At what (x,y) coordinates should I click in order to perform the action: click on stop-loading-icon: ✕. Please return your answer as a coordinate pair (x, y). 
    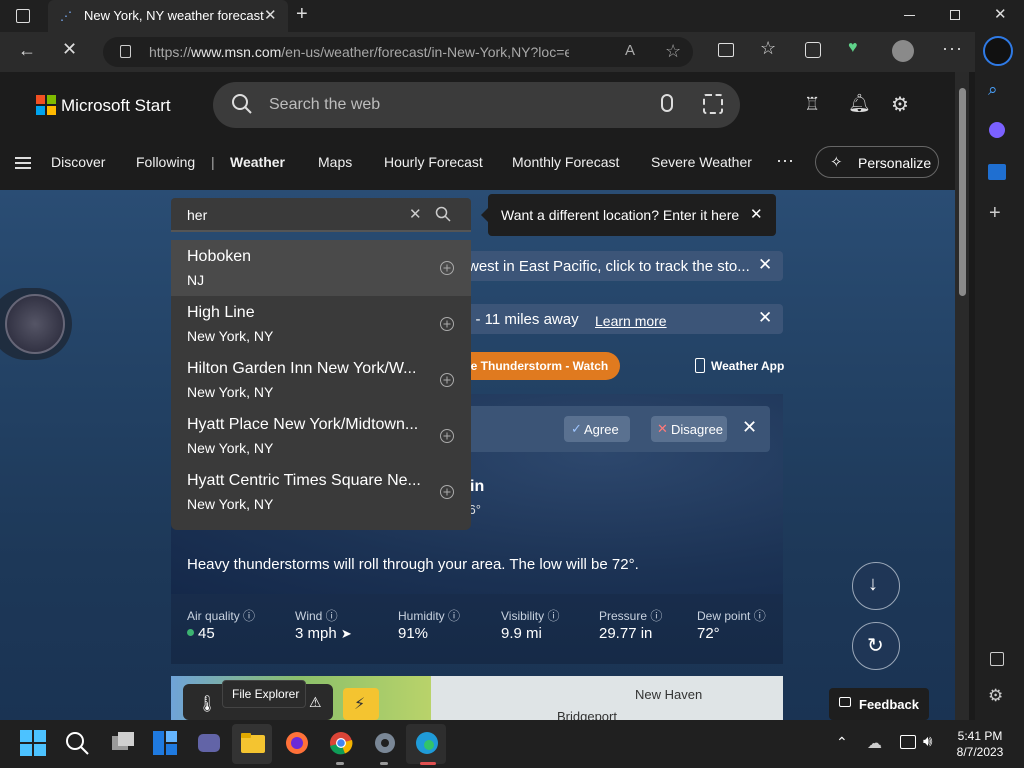
    Looking at the image, I should click on (69, 49).